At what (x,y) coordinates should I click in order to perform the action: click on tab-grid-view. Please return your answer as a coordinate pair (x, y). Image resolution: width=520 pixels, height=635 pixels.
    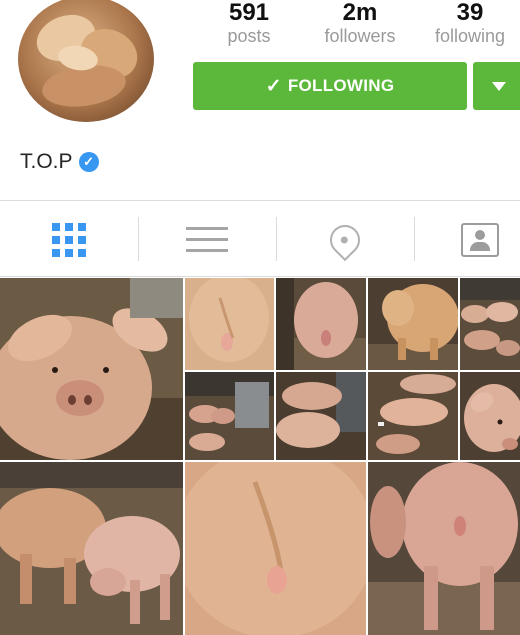
    Looking at the image, I should click on (69, 239).